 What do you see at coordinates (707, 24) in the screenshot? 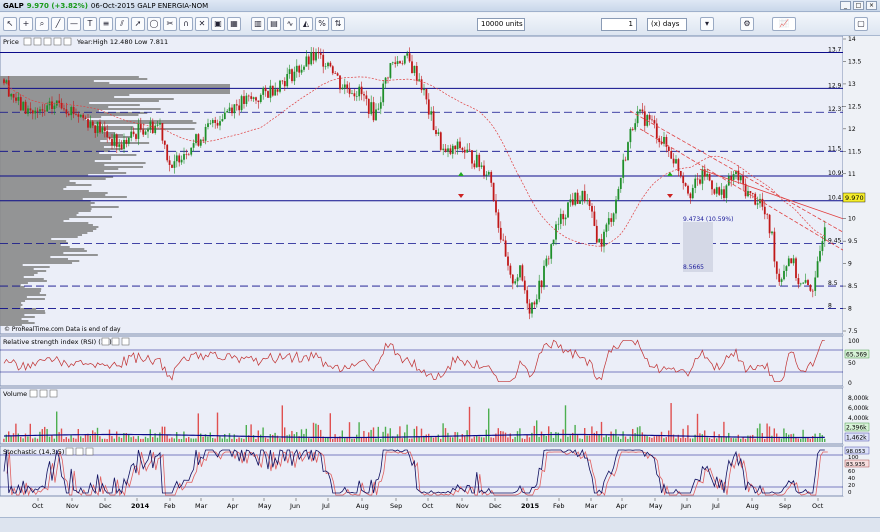
I see `interval-down-icon: ▾` at bounding box center [707, 24].